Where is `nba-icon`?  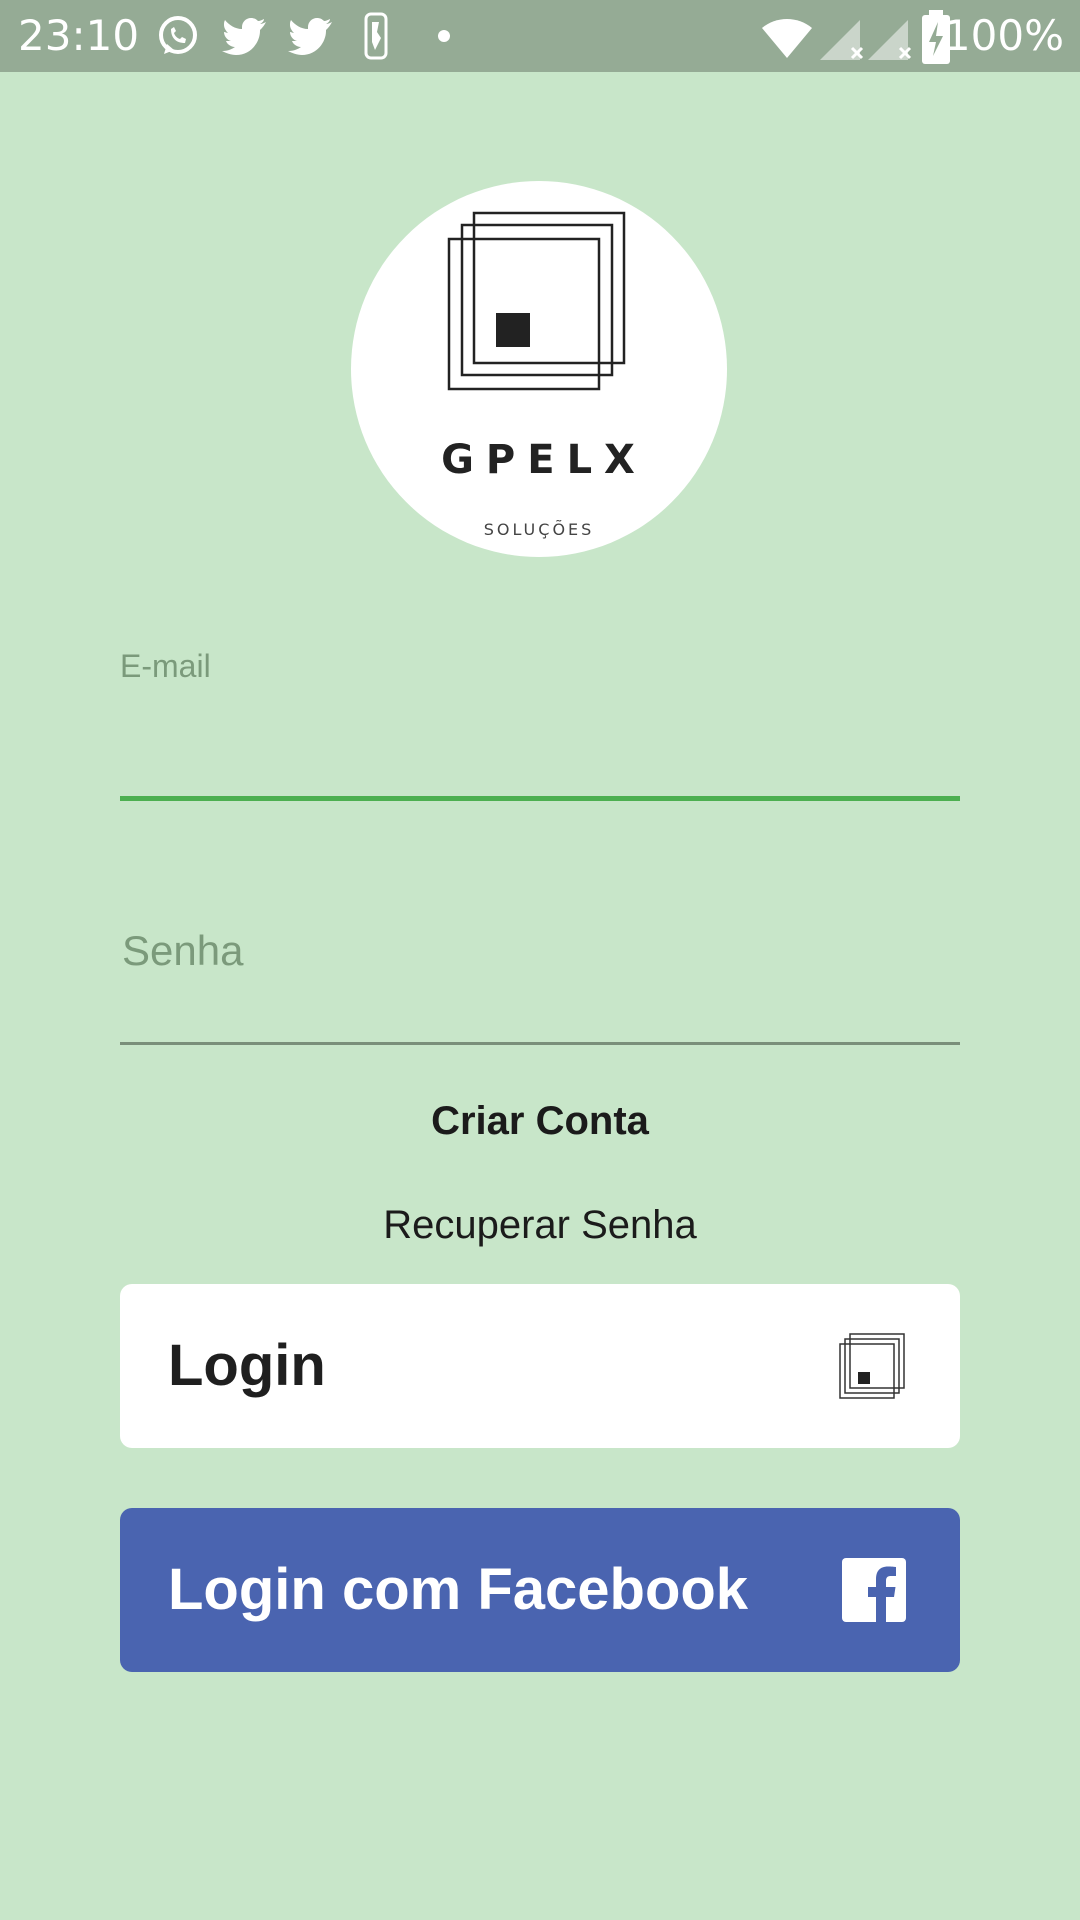 nba-icon is located at coordinates (376, 36).